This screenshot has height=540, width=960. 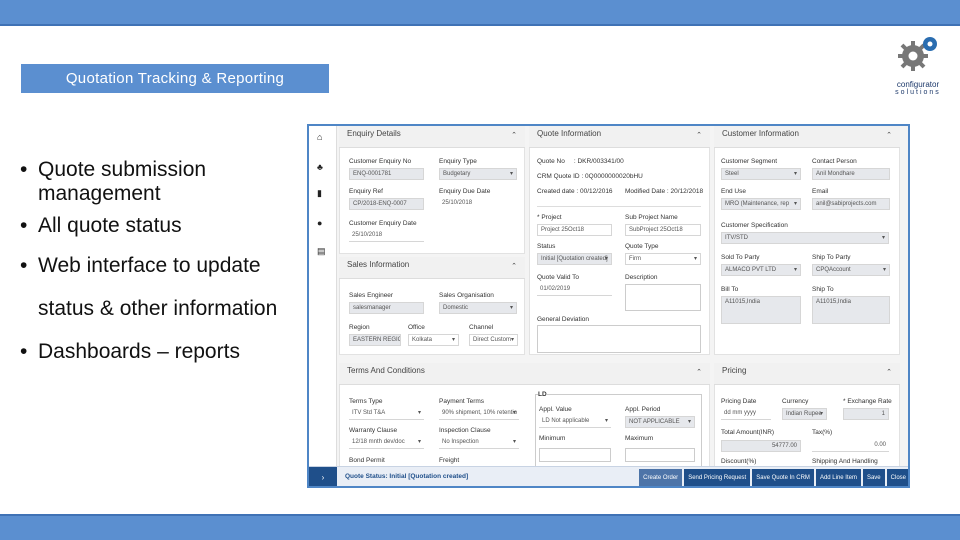 I want to click on send-pricing-request-button: Send Pricing Request, so click(x=717, y=477).